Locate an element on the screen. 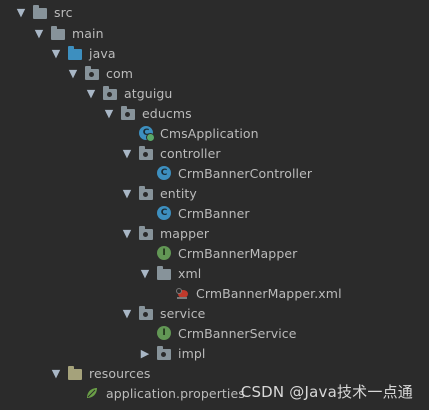 This screenshot has height=410, width=429. tree-node-label: CrmBanner is located at coordinates (214, 213).